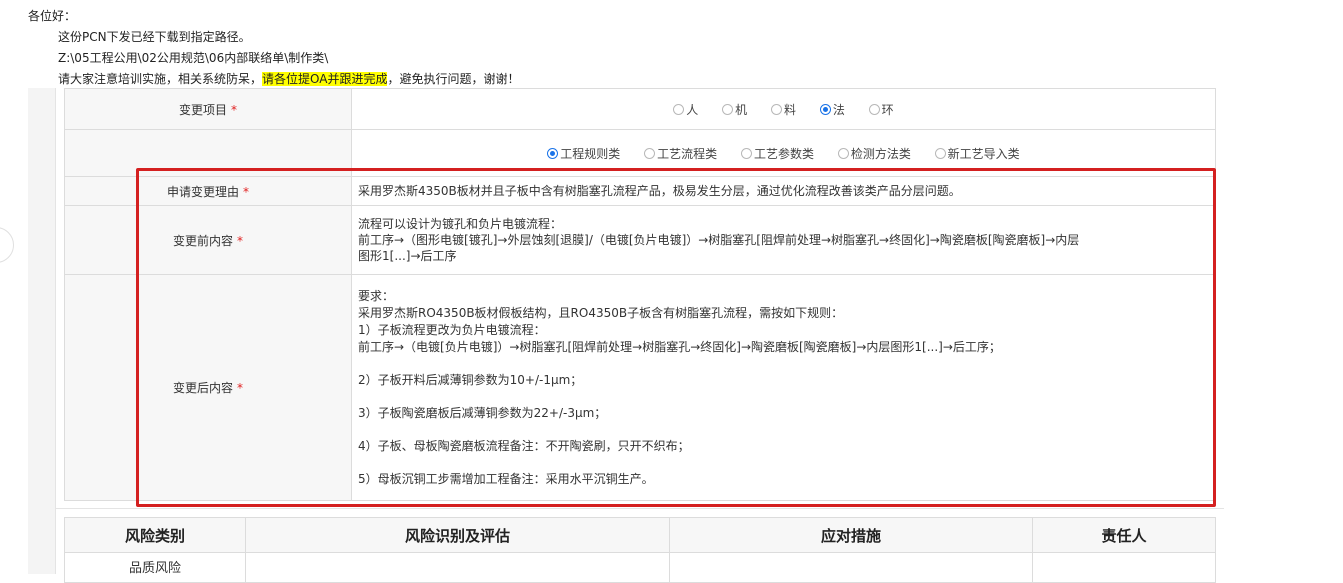  What do you see at coordinates (685, 109) in the screenshot?
I see `radio-person: 人` at bounding box center [685, 109].